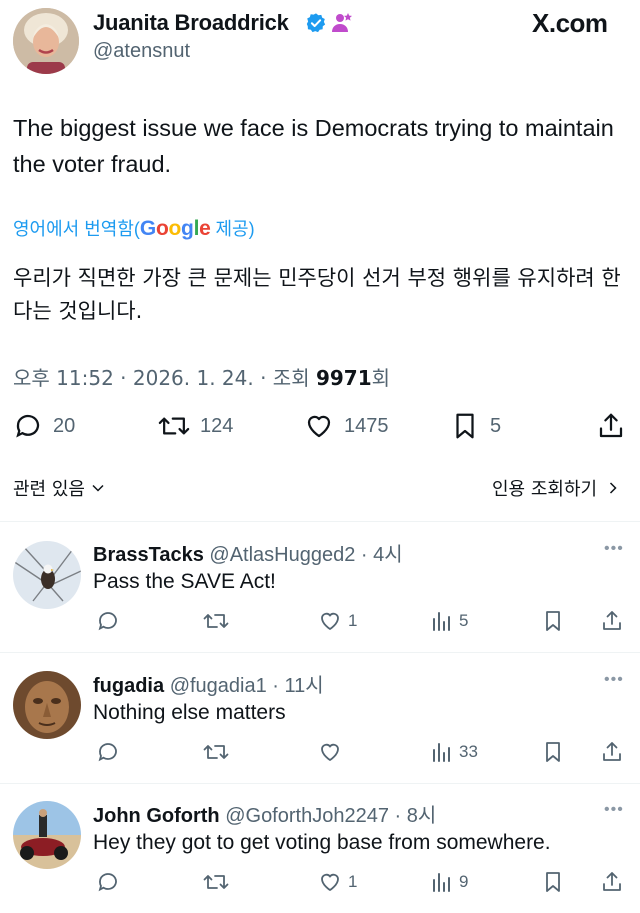 The image size is (640, 913). I want to click on repost-button: 124, so click(195, 426).